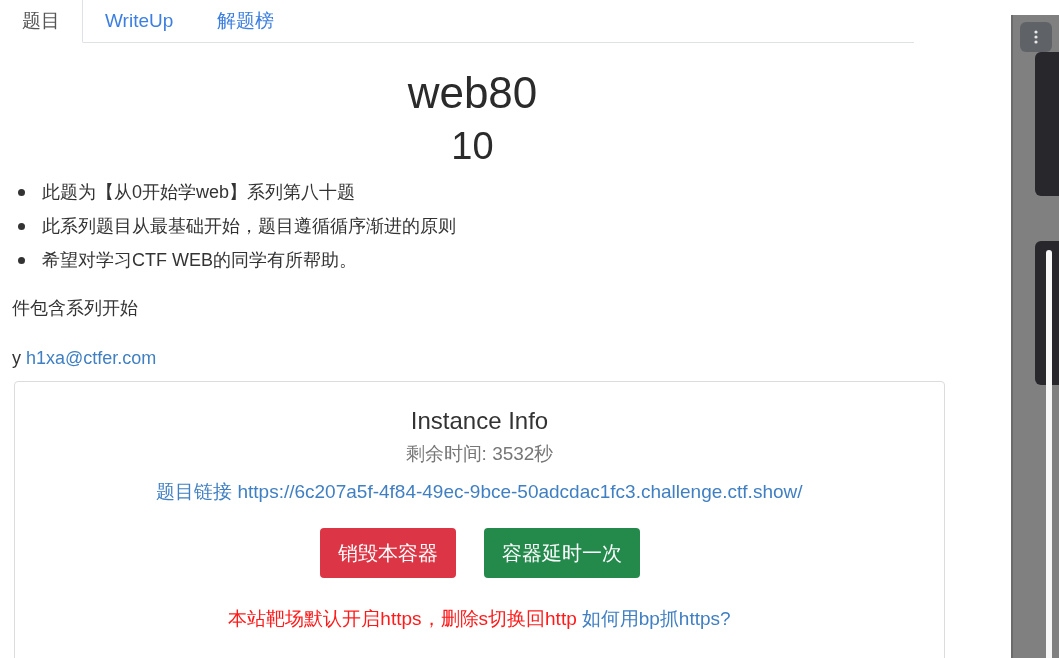 This screenshot has width=1059, height=658. I want to click on email-link: h1xa@ctfer.com, so click(91, 358).